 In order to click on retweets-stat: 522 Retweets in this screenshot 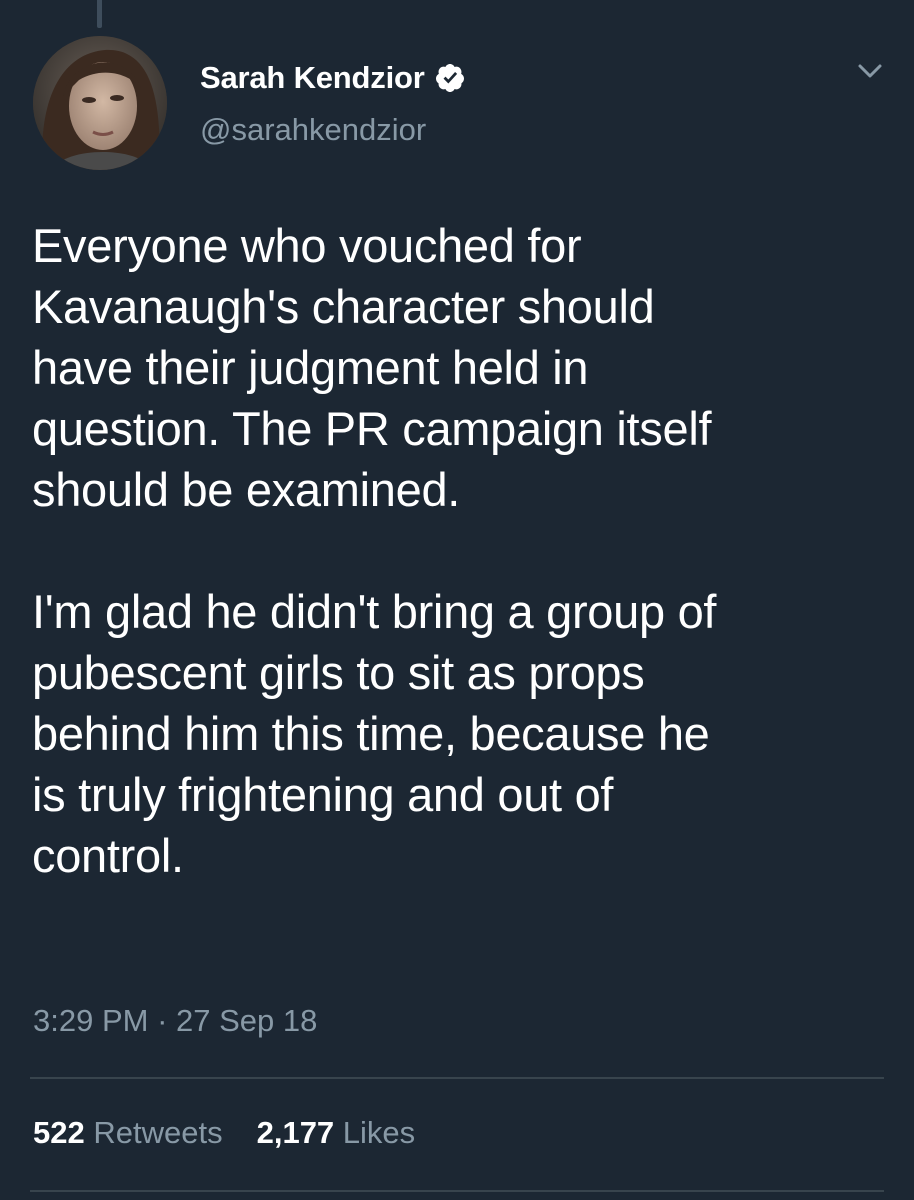, I will do `click(128, 1133)`.